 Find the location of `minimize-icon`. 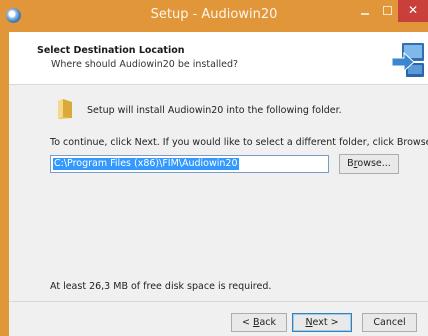

minimize-icon is located at coordinates (365, 14).